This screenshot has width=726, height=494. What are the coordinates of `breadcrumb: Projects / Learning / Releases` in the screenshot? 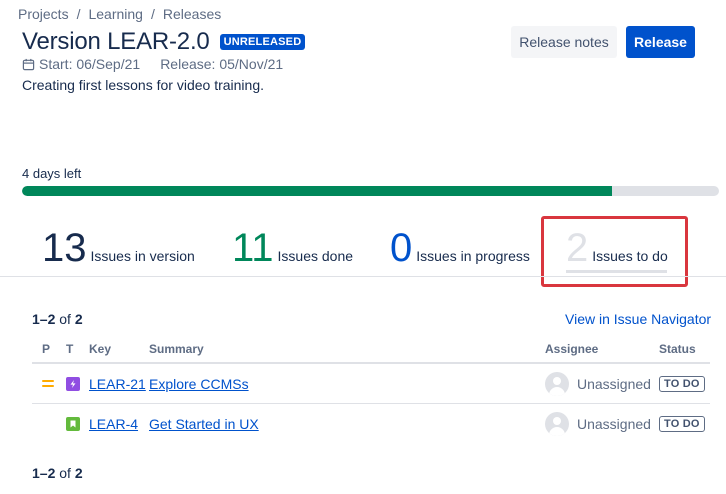 It's located at (119, 14).